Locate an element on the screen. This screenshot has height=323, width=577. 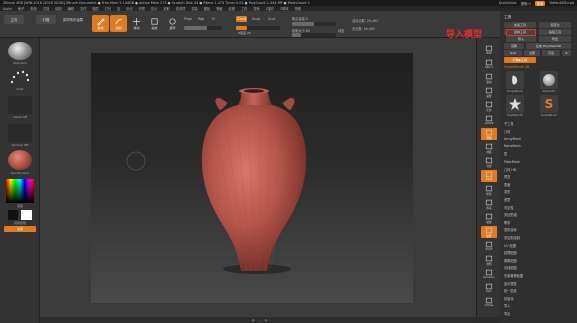
tool-thumb-simplebrush is located at coordinates (515, 80).